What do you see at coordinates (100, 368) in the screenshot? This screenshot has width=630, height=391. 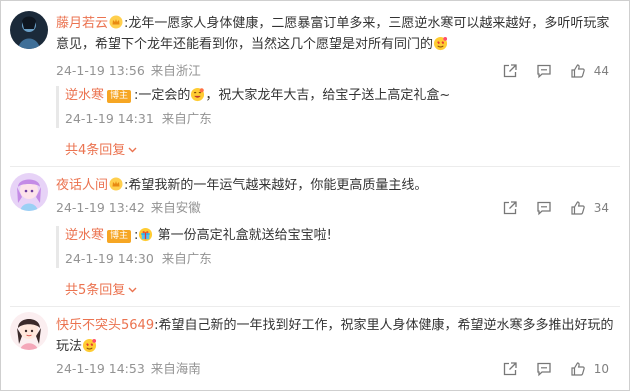 I see `comment-date: 24-1-19 14:53` at bounding box center [100, 368].